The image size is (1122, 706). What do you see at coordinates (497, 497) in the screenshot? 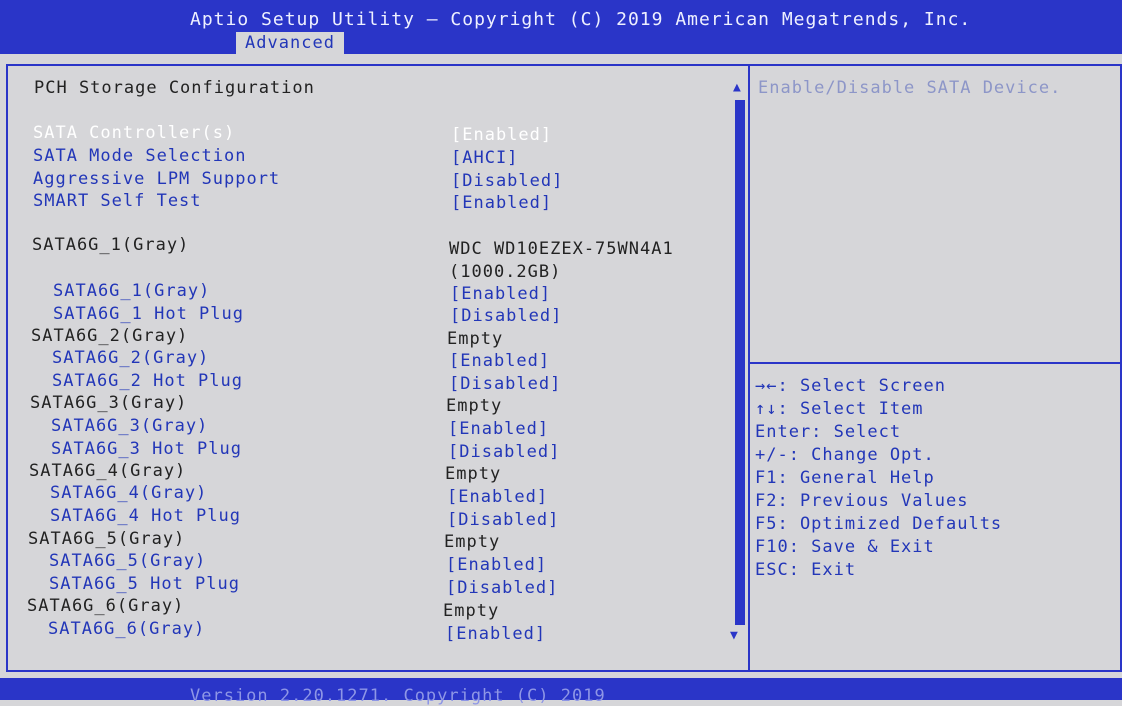
I see `setting-value-sata6g-4-enable: [Enabled]` at bounding box center [497, 497].